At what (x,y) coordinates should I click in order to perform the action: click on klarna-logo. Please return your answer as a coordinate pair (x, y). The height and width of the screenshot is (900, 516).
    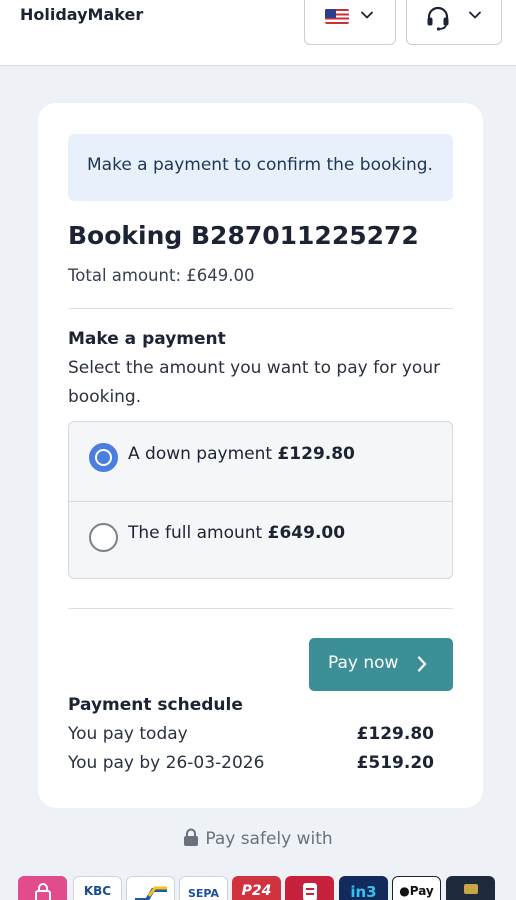
    Looking at the image, I should click on (42, 888).